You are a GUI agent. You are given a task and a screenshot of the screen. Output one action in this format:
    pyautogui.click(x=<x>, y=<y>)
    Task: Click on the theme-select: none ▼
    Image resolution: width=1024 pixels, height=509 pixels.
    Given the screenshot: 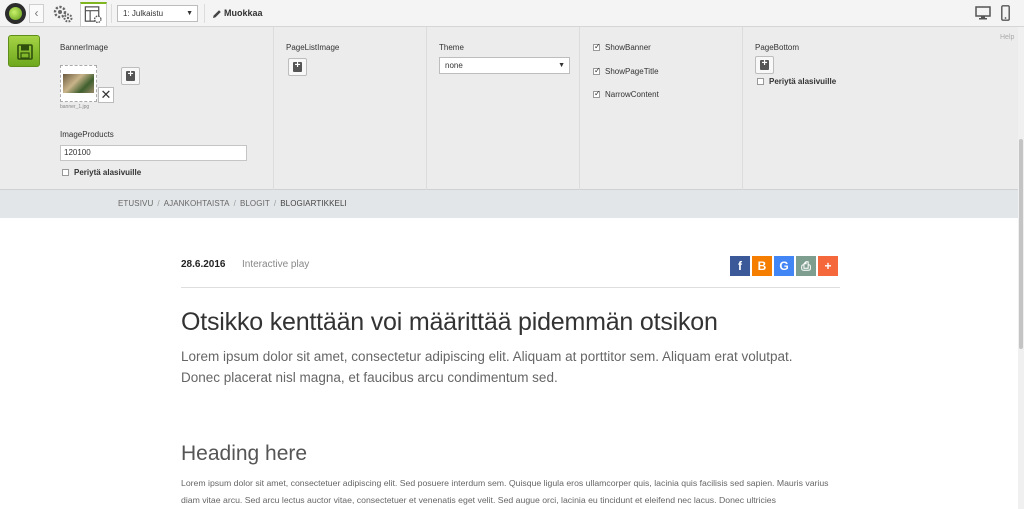 What is the action you would take?
    pyautogui.click(x=504, y=65)
    